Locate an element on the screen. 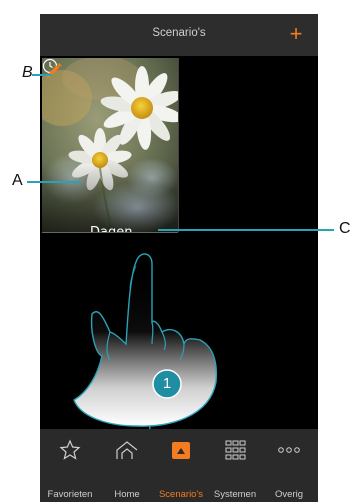 Image resolution: width=354 pixels, height=502 pixels. more-icon is located at coordinates (289, 450).